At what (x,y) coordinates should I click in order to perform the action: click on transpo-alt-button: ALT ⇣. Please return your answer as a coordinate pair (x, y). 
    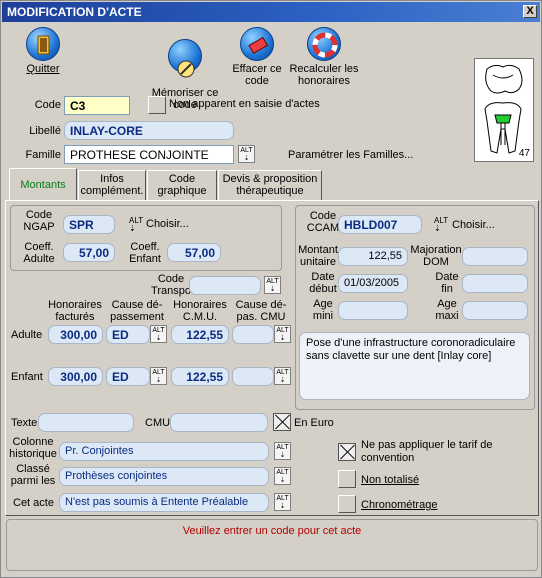
    Looking at the image, I should click on (272, 285).